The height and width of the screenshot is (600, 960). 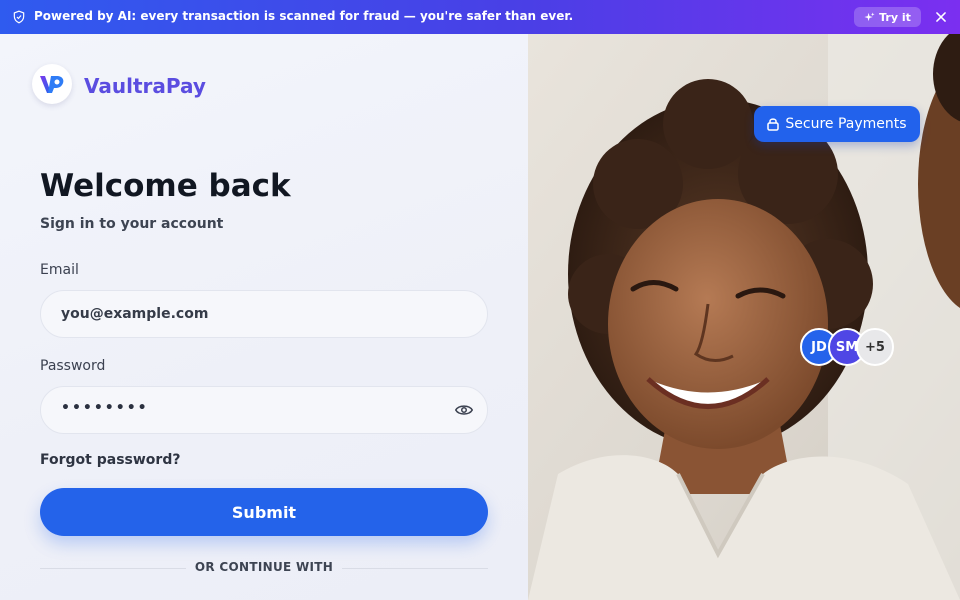 What do you see at coordinates (59, 270) in the screenshot?
I see `email-label: Email` at bounding box center [59, 270].